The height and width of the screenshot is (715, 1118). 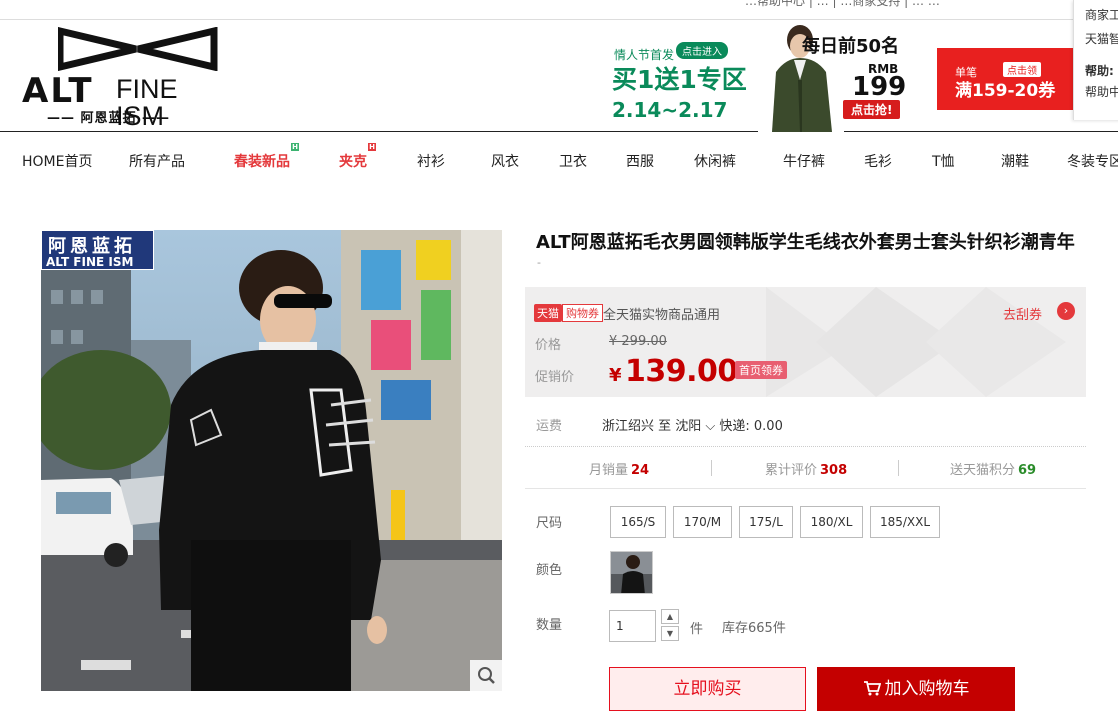 I want to click on monthly-sales: 月销量 24, so click(x=619, y=468).